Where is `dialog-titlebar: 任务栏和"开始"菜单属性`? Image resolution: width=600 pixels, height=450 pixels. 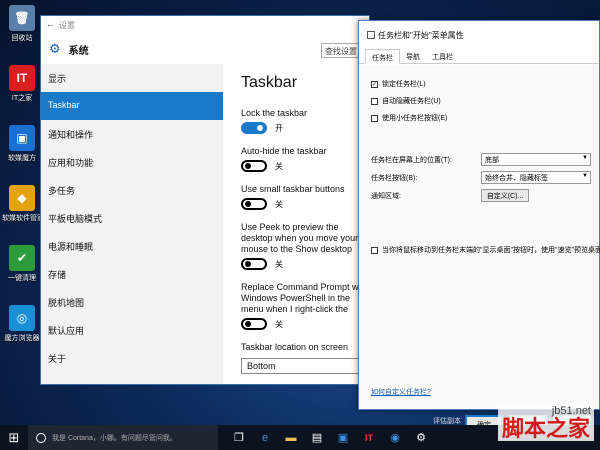
dialog-titlebar: 任务栏和"开始"菜单属性 is located at coordinates (479, 35).